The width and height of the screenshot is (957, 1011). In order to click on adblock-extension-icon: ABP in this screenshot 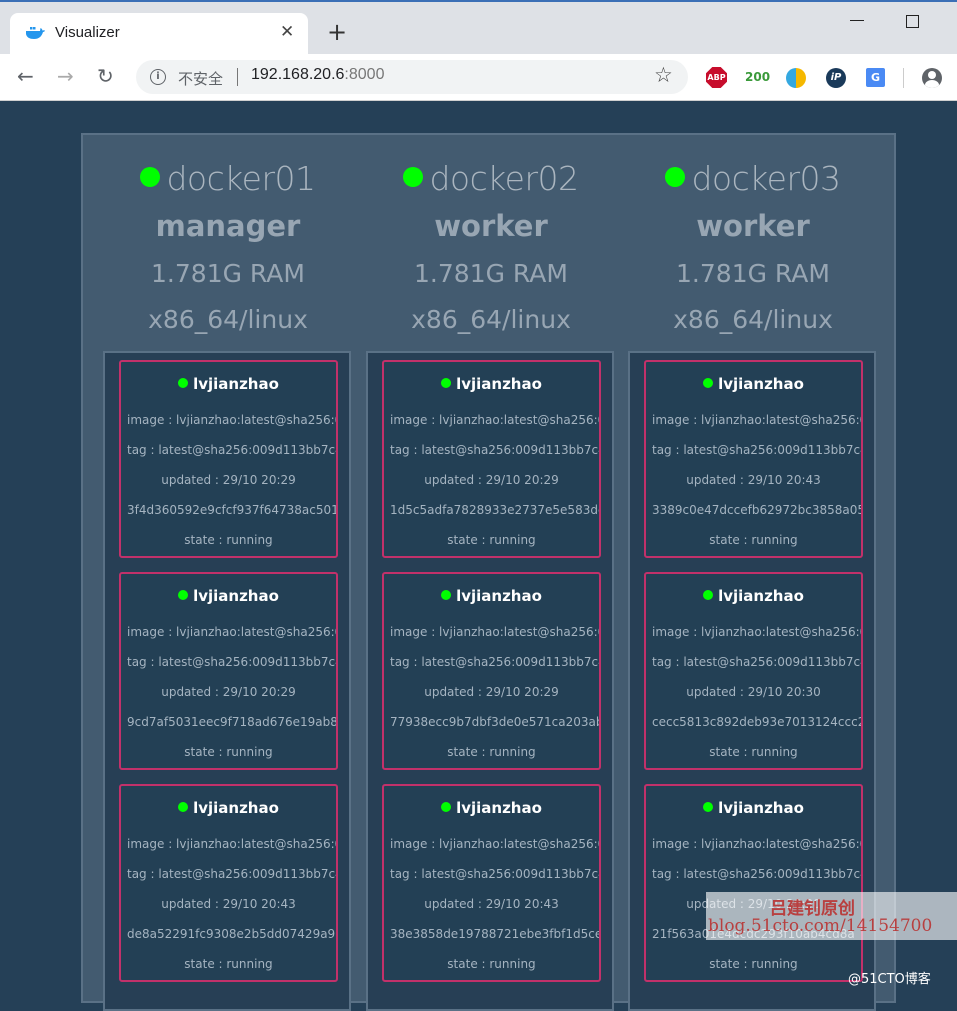, I will do `click(716, 77)`.